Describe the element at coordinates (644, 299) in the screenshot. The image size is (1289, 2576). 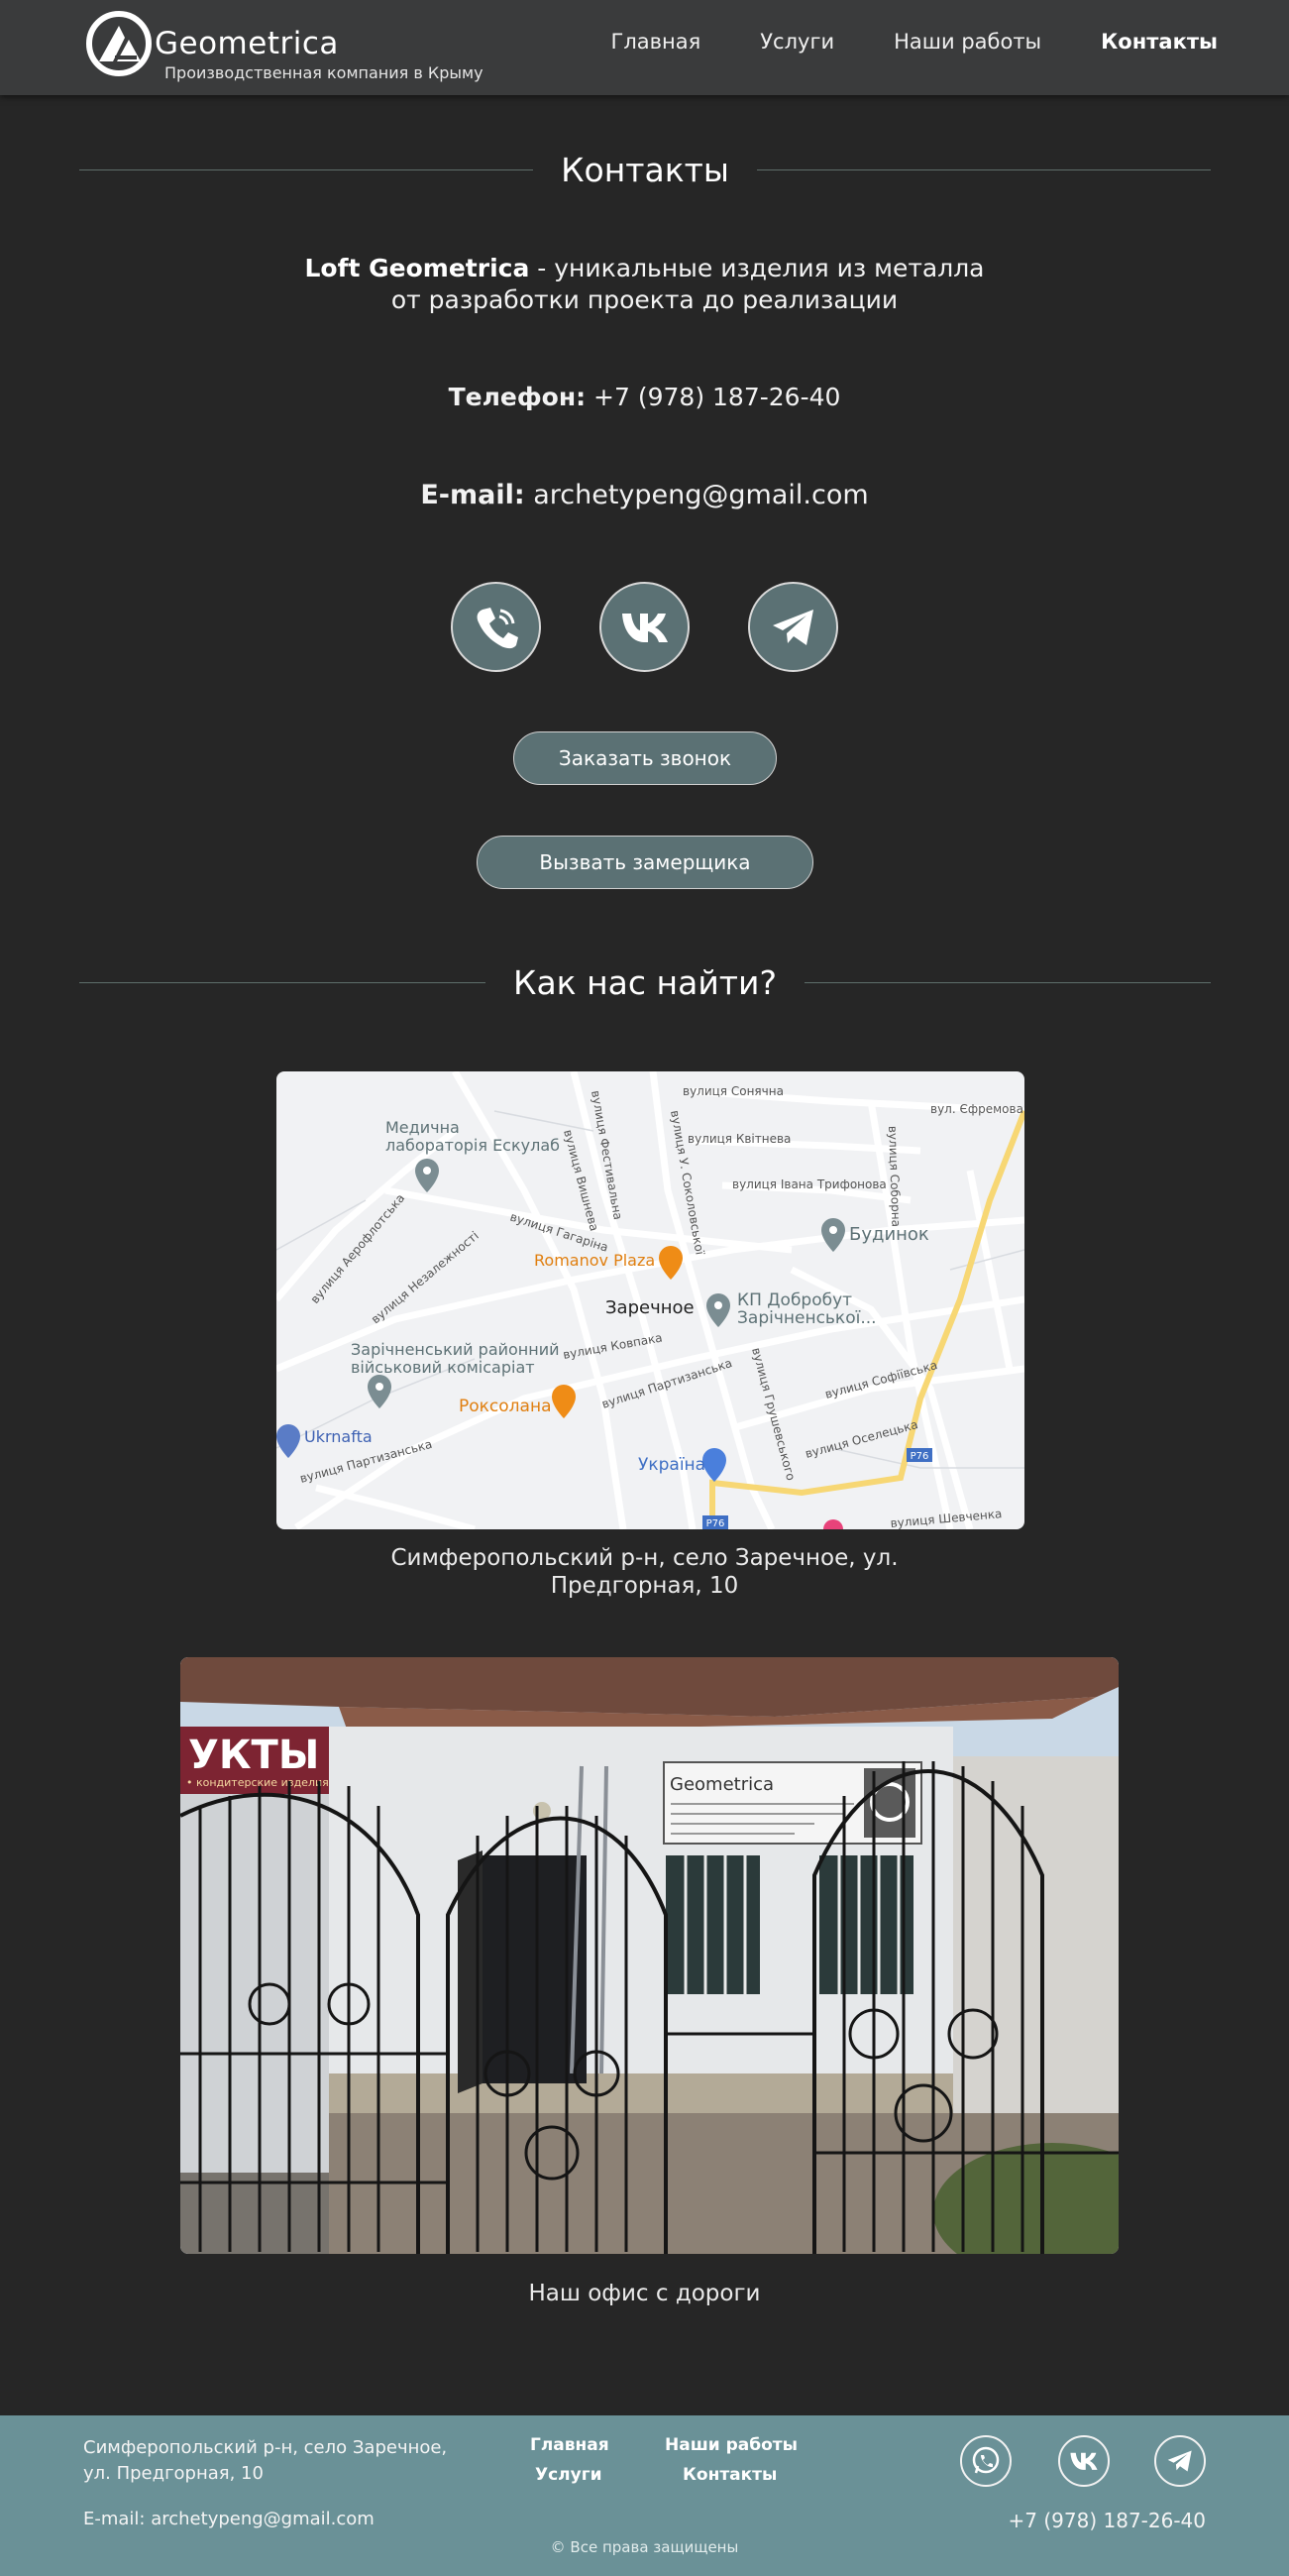
I see `intro-line2: от разработки проекта до реализации` at that location.